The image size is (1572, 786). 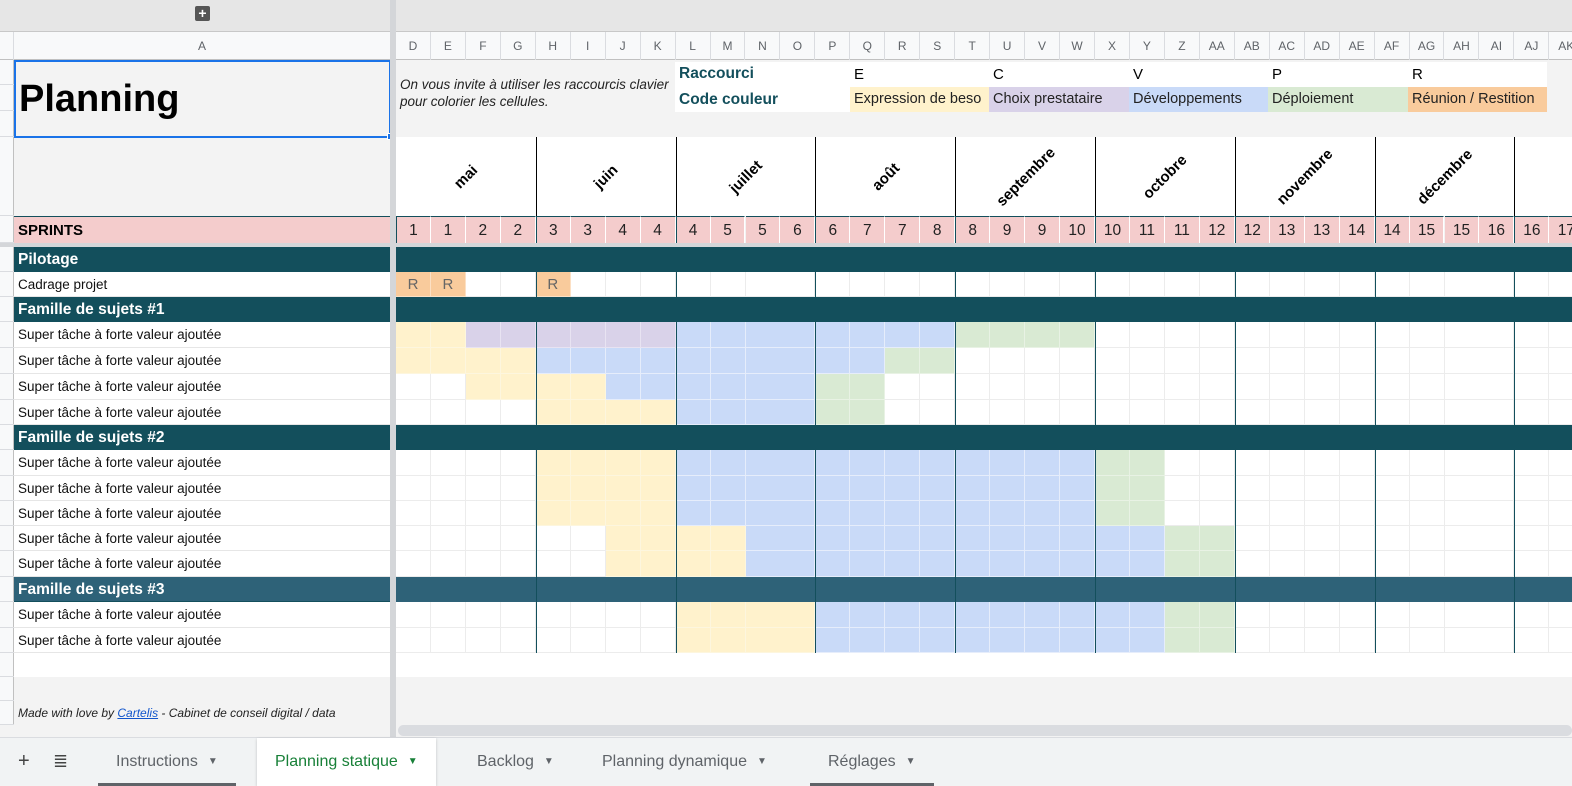 What do you see at coordinates (833, 46) in the screenshot?
I see `column-header-P: P` at bounding box center [833, 46].